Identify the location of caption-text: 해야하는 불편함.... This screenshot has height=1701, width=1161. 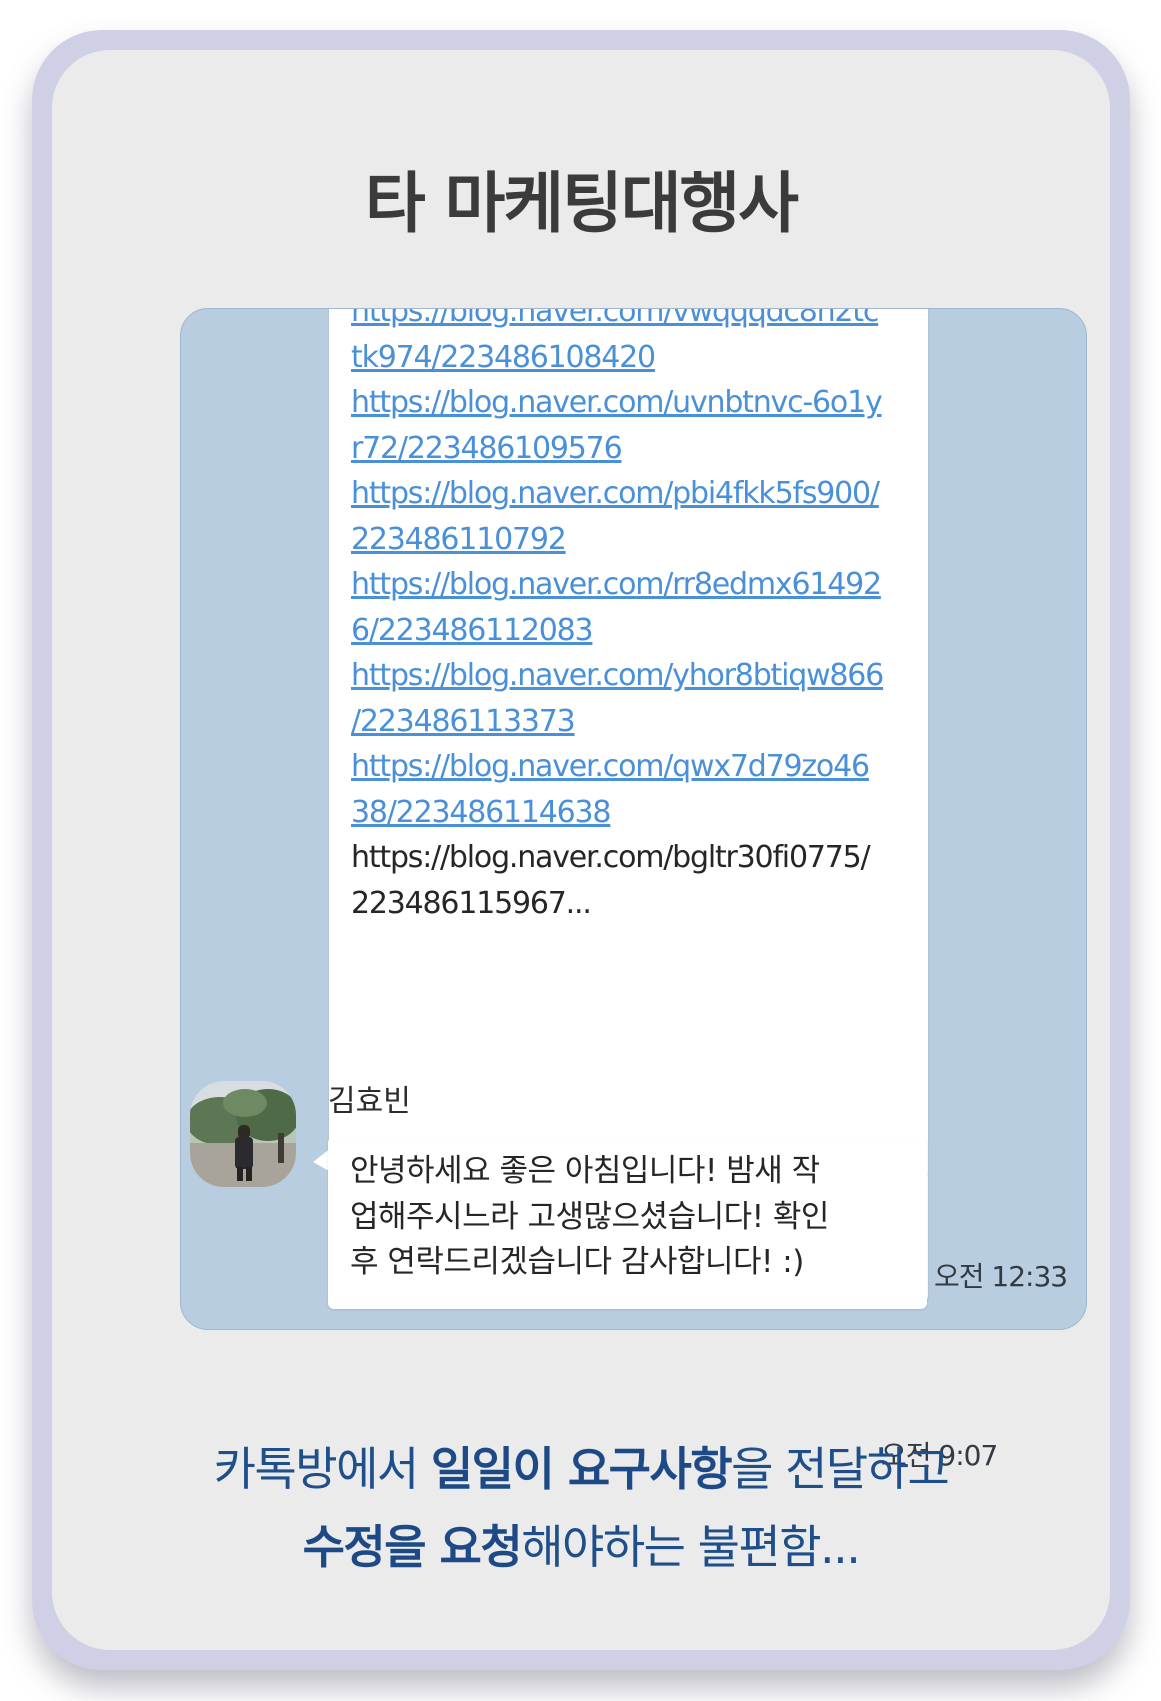
(691, 1547).